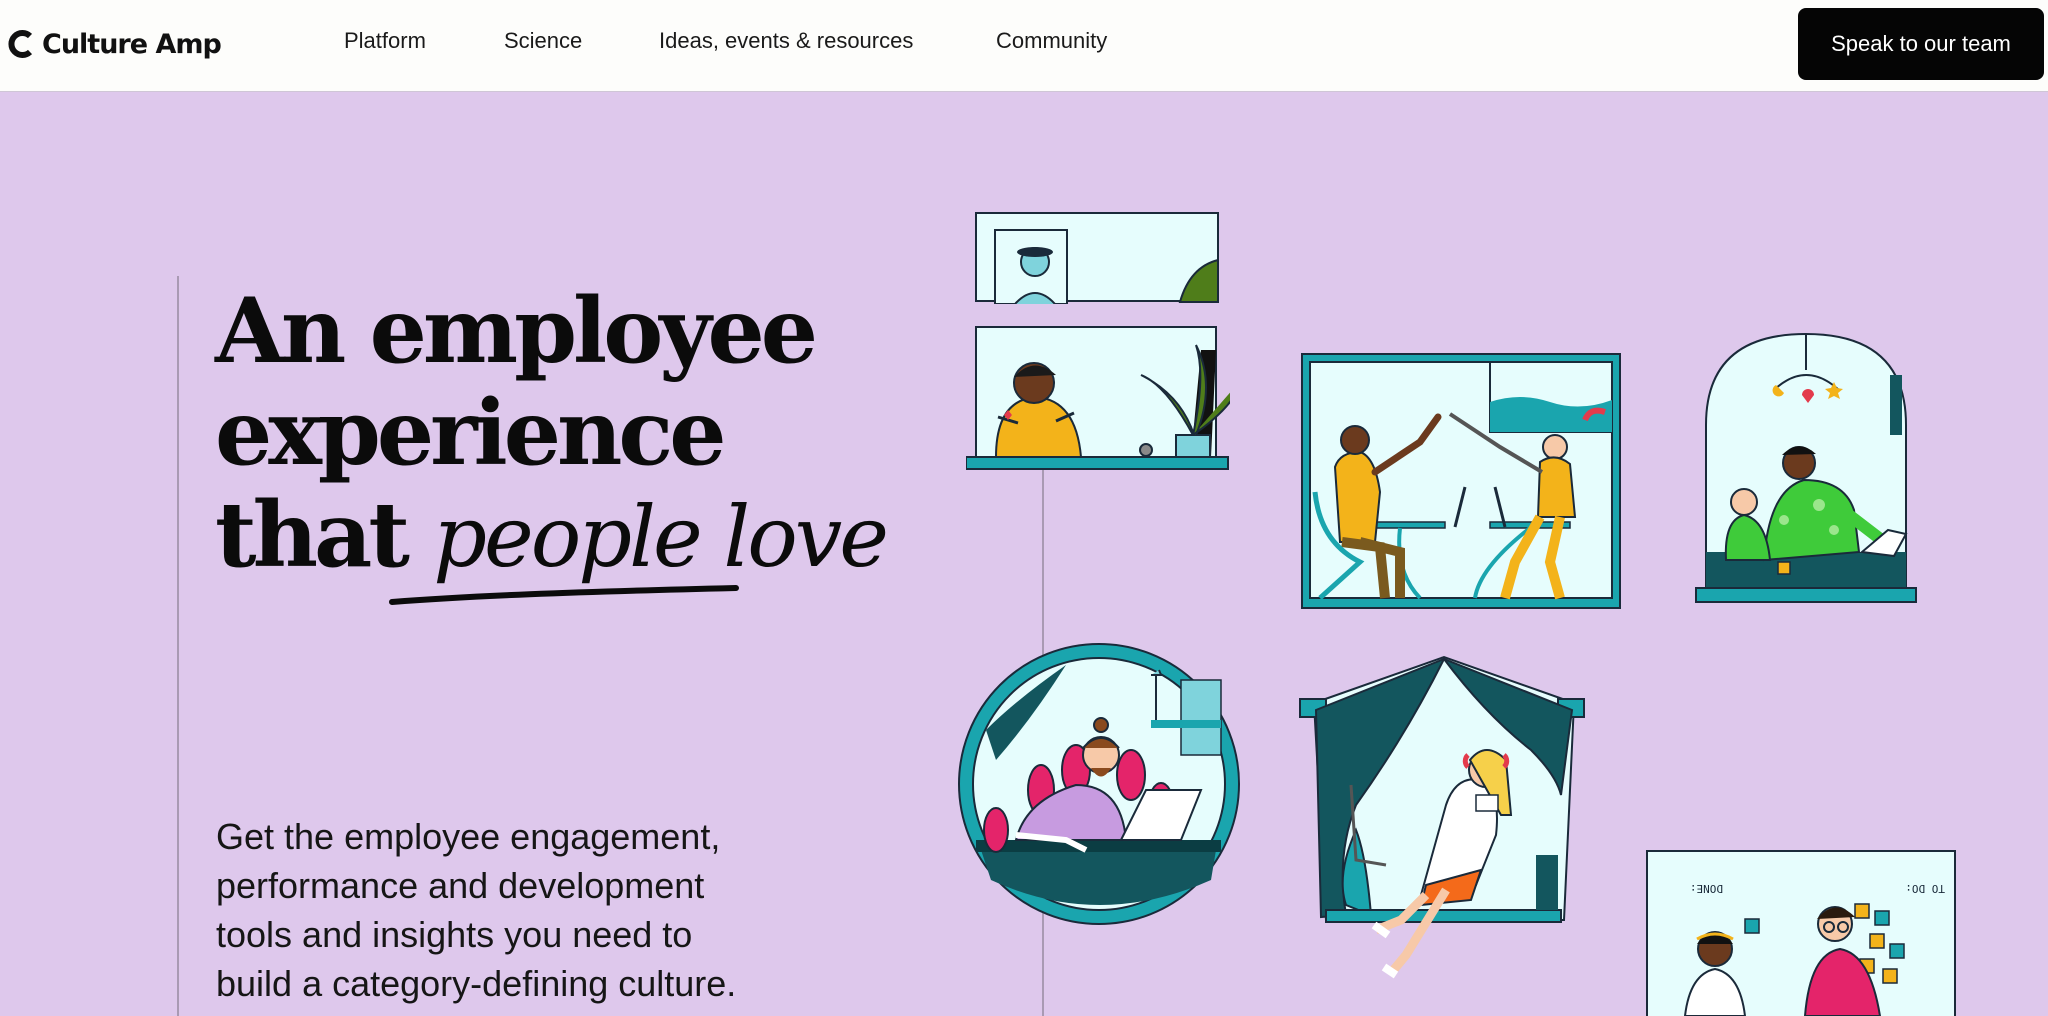  Describe the element at coordinates (1461, 481) in the screenshot. I see `high-five-window-illustration` at that location.